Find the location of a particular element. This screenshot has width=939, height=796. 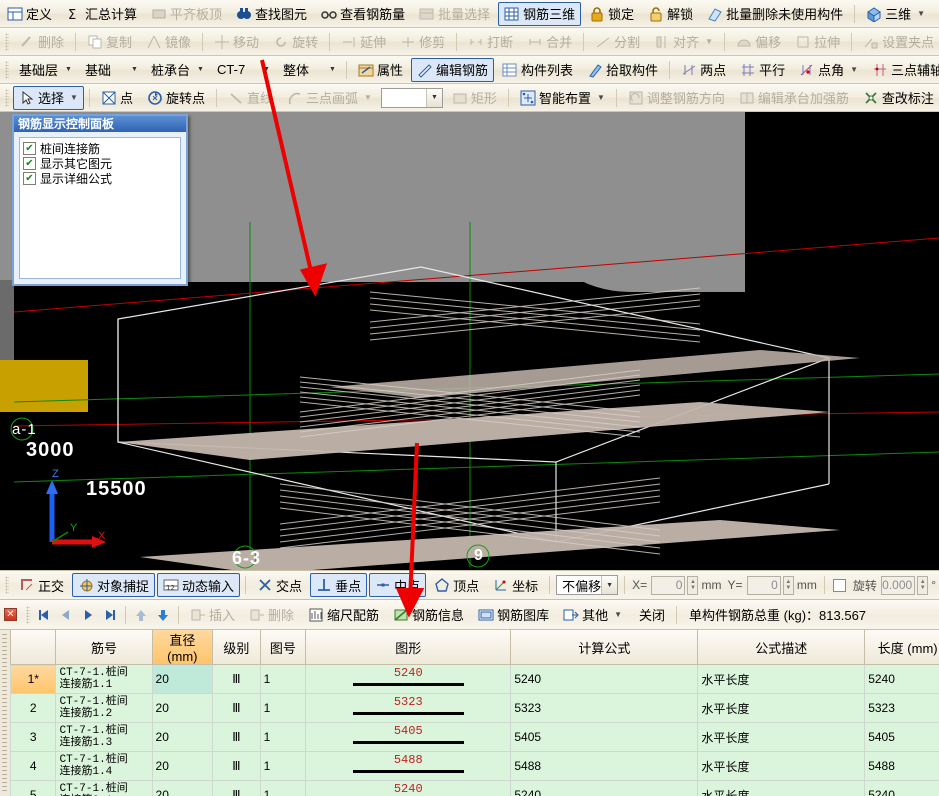

offset-x-input: 0 is located at coordinates (668, 585).